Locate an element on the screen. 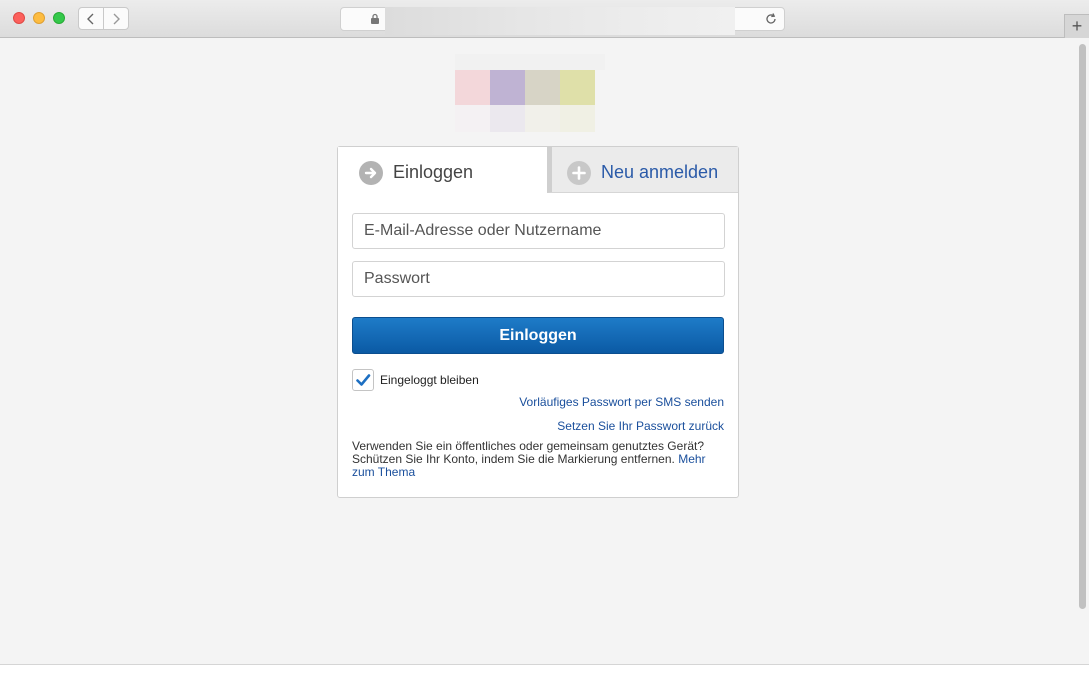 This screenshot has height=693, width=1089. sms-password-link: Vorläufiges Passwort per SMS senden is located at coordinates (621, 402).